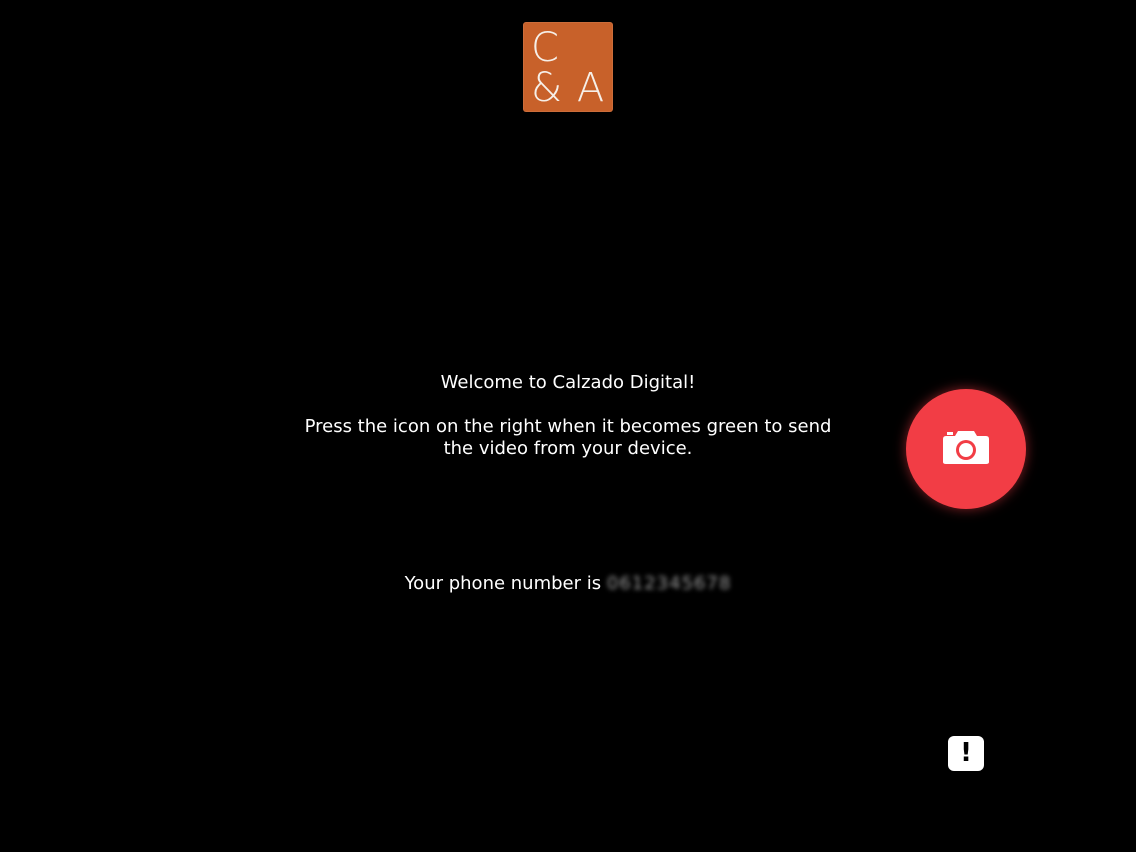  I want to click on logo-text-line-1: C, so click(545, 48).